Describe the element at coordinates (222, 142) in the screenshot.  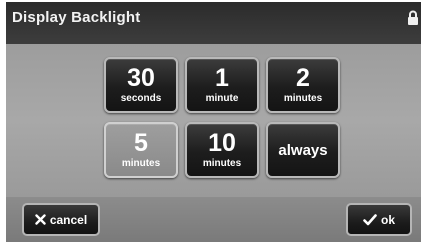
I see `option-value: 10` at that location.